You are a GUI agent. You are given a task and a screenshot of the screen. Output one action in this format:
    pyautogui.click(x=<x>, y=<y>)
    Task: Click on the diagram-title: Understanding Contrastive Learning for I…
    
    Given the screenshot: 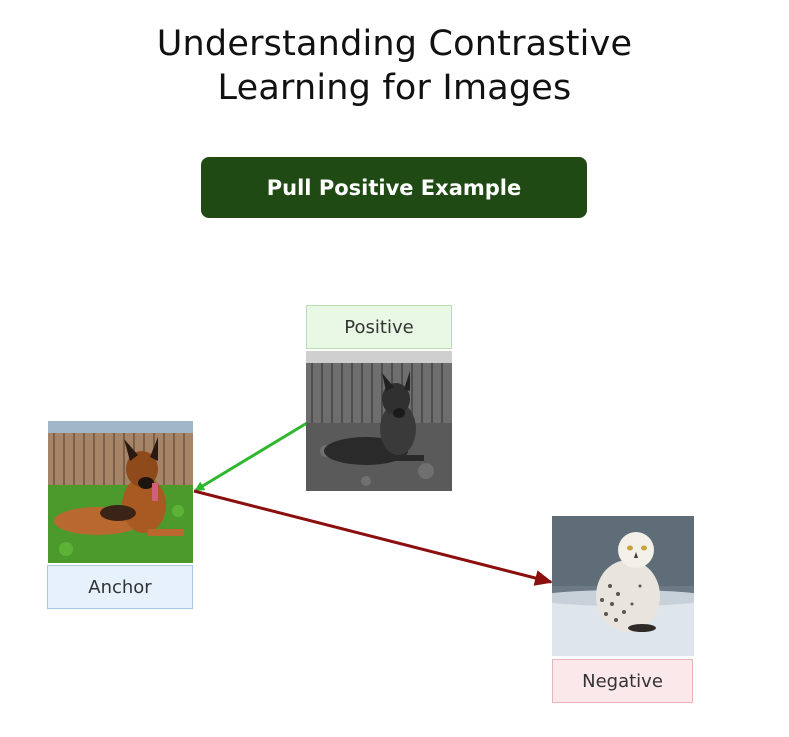 What is the action you would take?
    pyautogui.click(x=394, y=66)
    